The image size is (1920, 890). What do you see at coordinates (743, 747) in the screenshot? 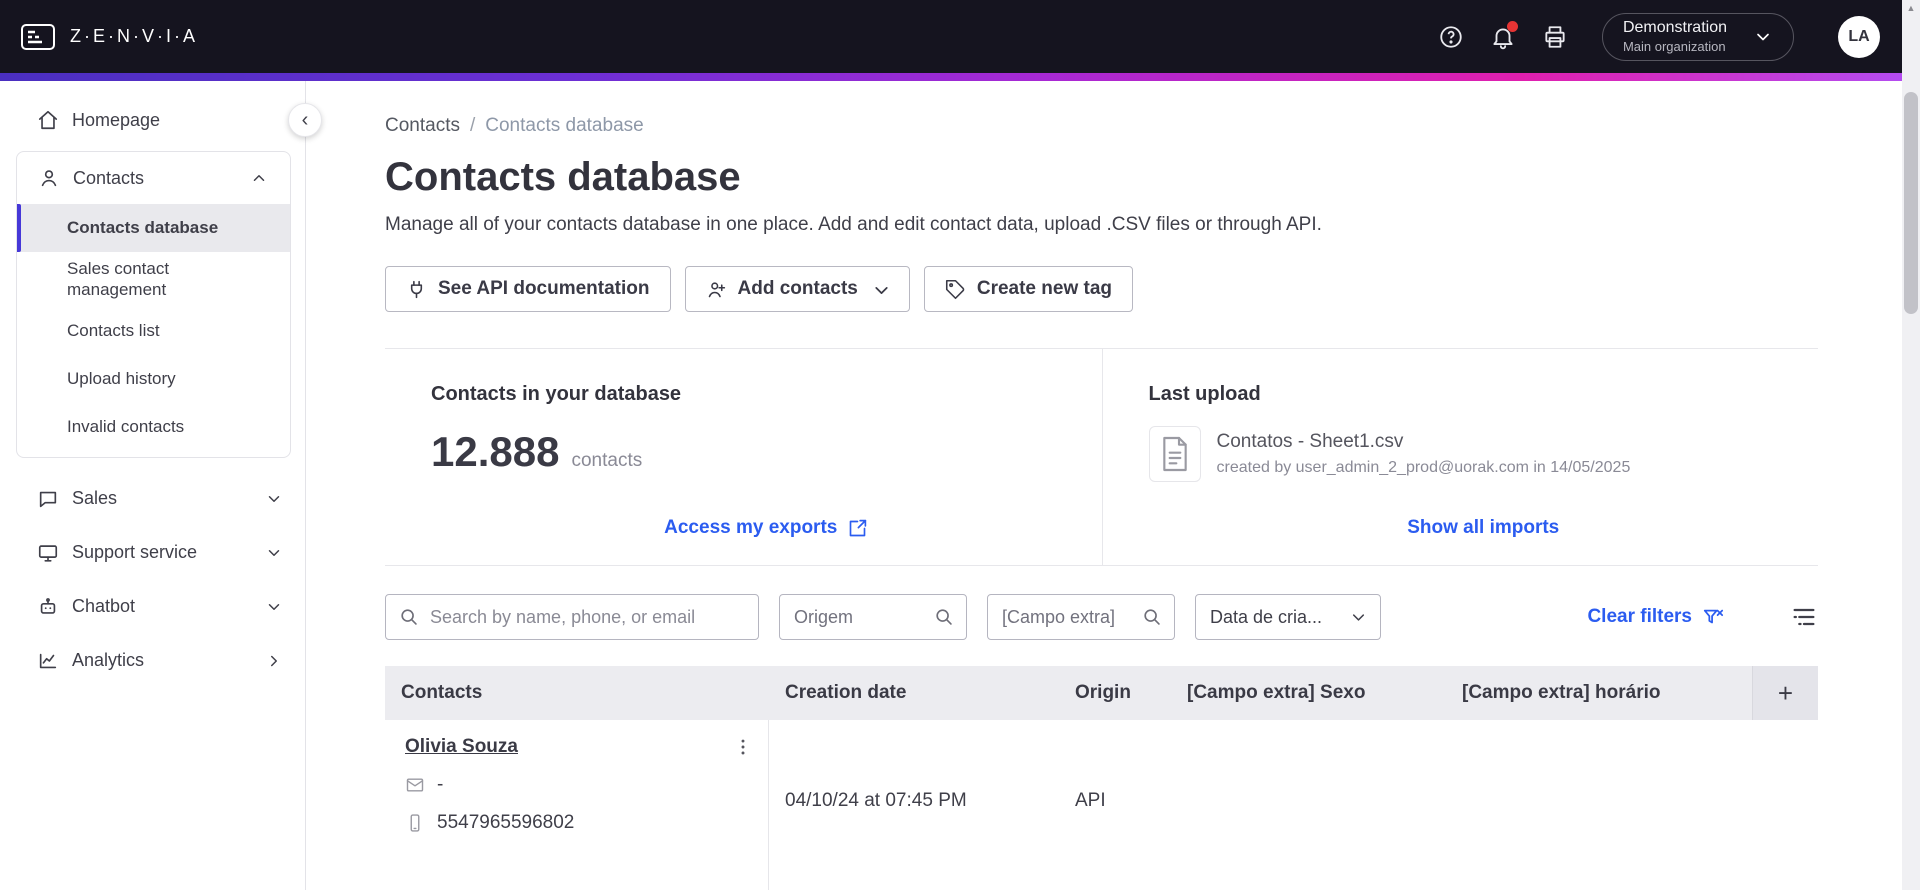
I see `kebab-menu-icon` at bounding box center [743, 747].